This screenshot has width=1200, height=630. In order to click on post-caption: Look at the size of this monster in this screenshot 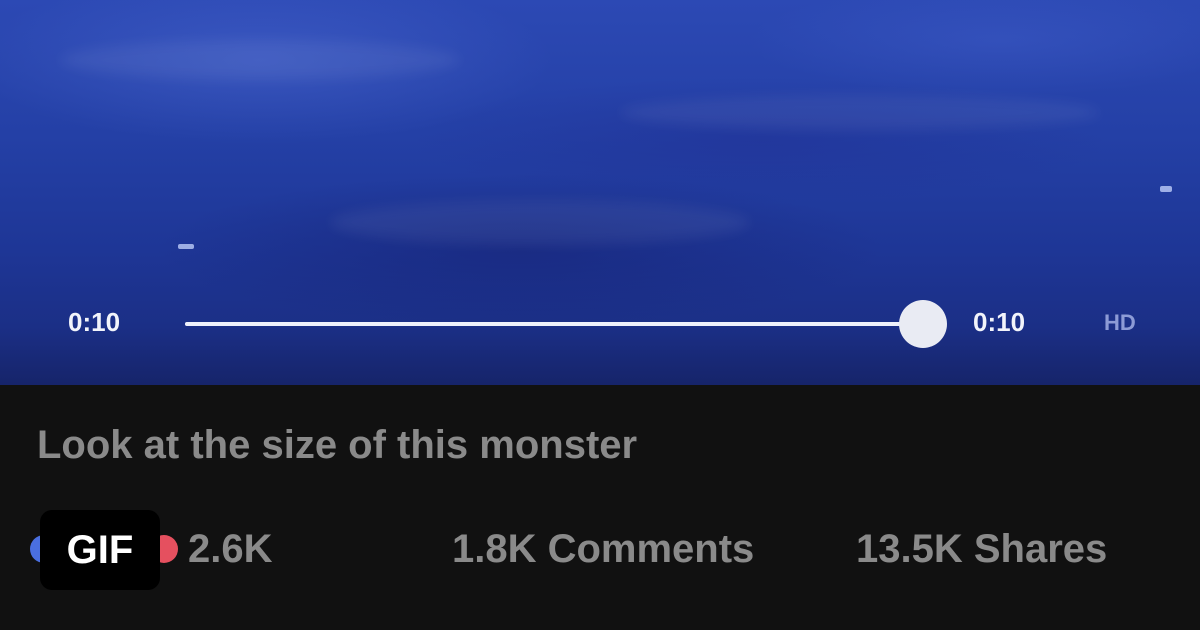, I will do `click(337, 445)`.